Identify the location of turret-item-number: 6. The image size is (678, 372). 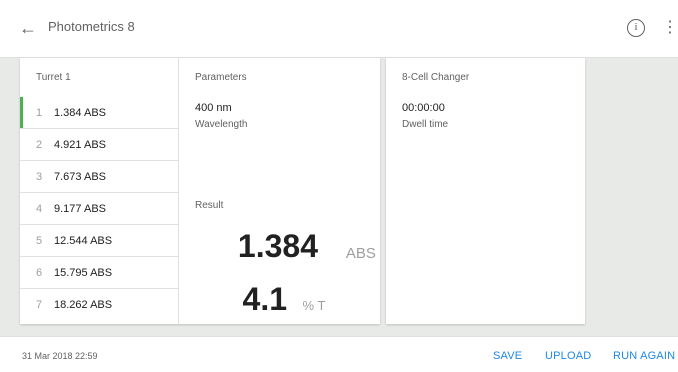
(39, 273).